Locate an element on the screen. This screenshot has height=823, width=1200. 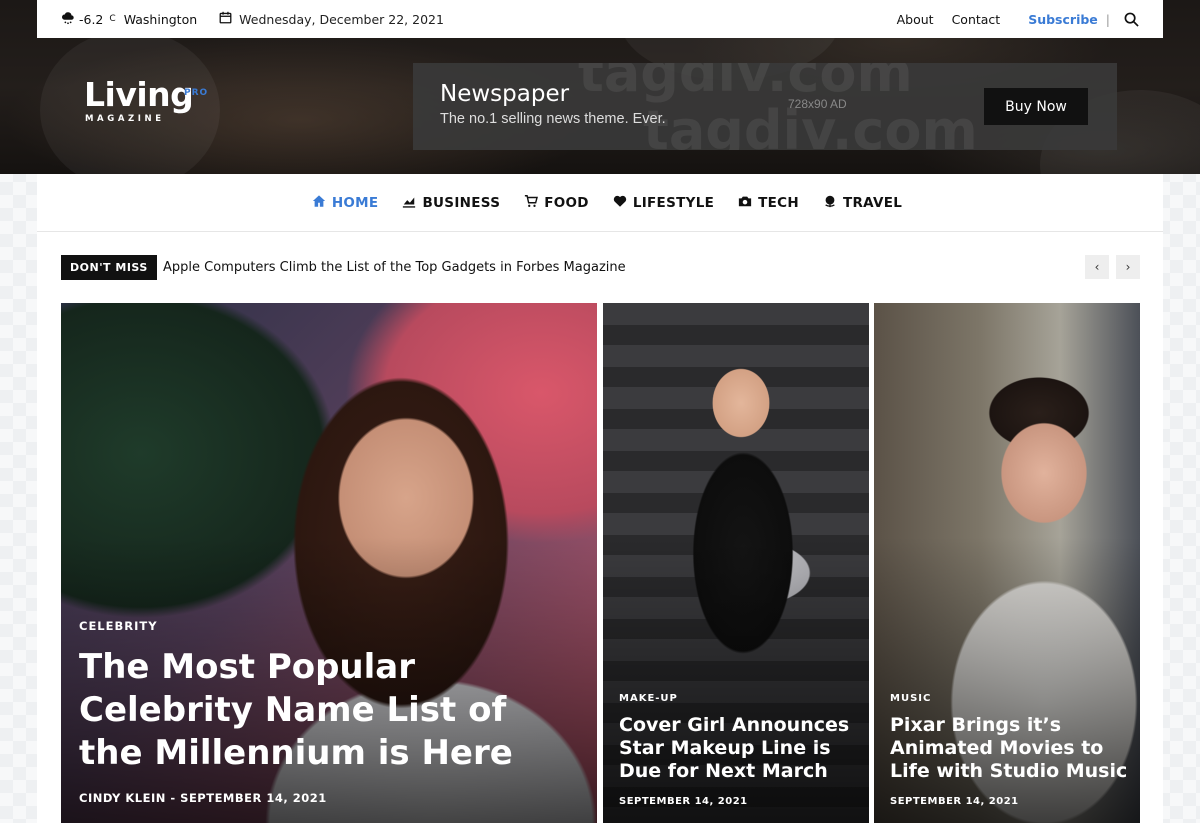
nav-item-home: HOME is located at coordinates (345, 203).